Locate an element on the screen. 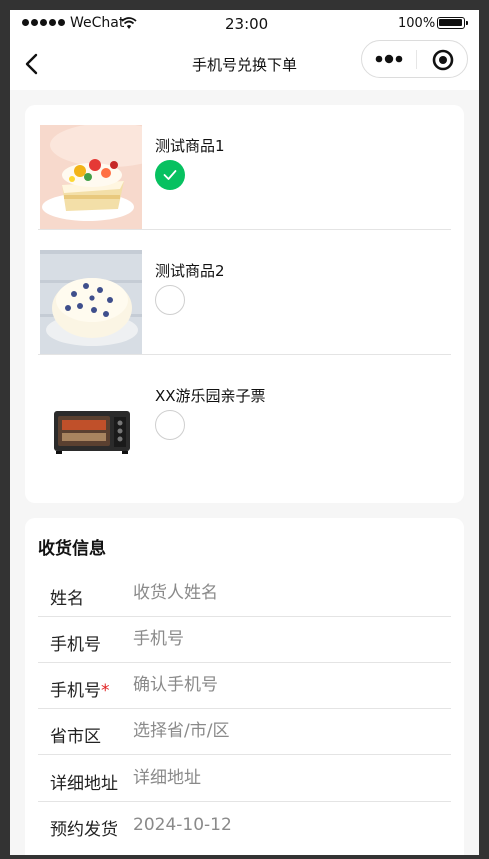 This screenshot has height=859, width=489. form-row-region: 省市区 is located at coordinates (244, 731).